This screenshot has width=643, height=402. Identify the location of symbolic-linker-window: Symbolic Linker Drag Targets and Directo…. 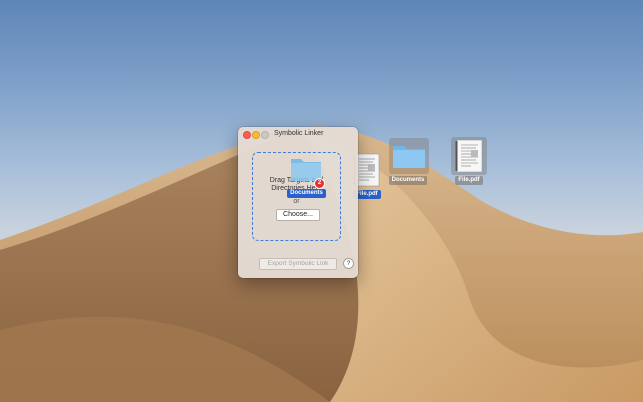
(298, 202).